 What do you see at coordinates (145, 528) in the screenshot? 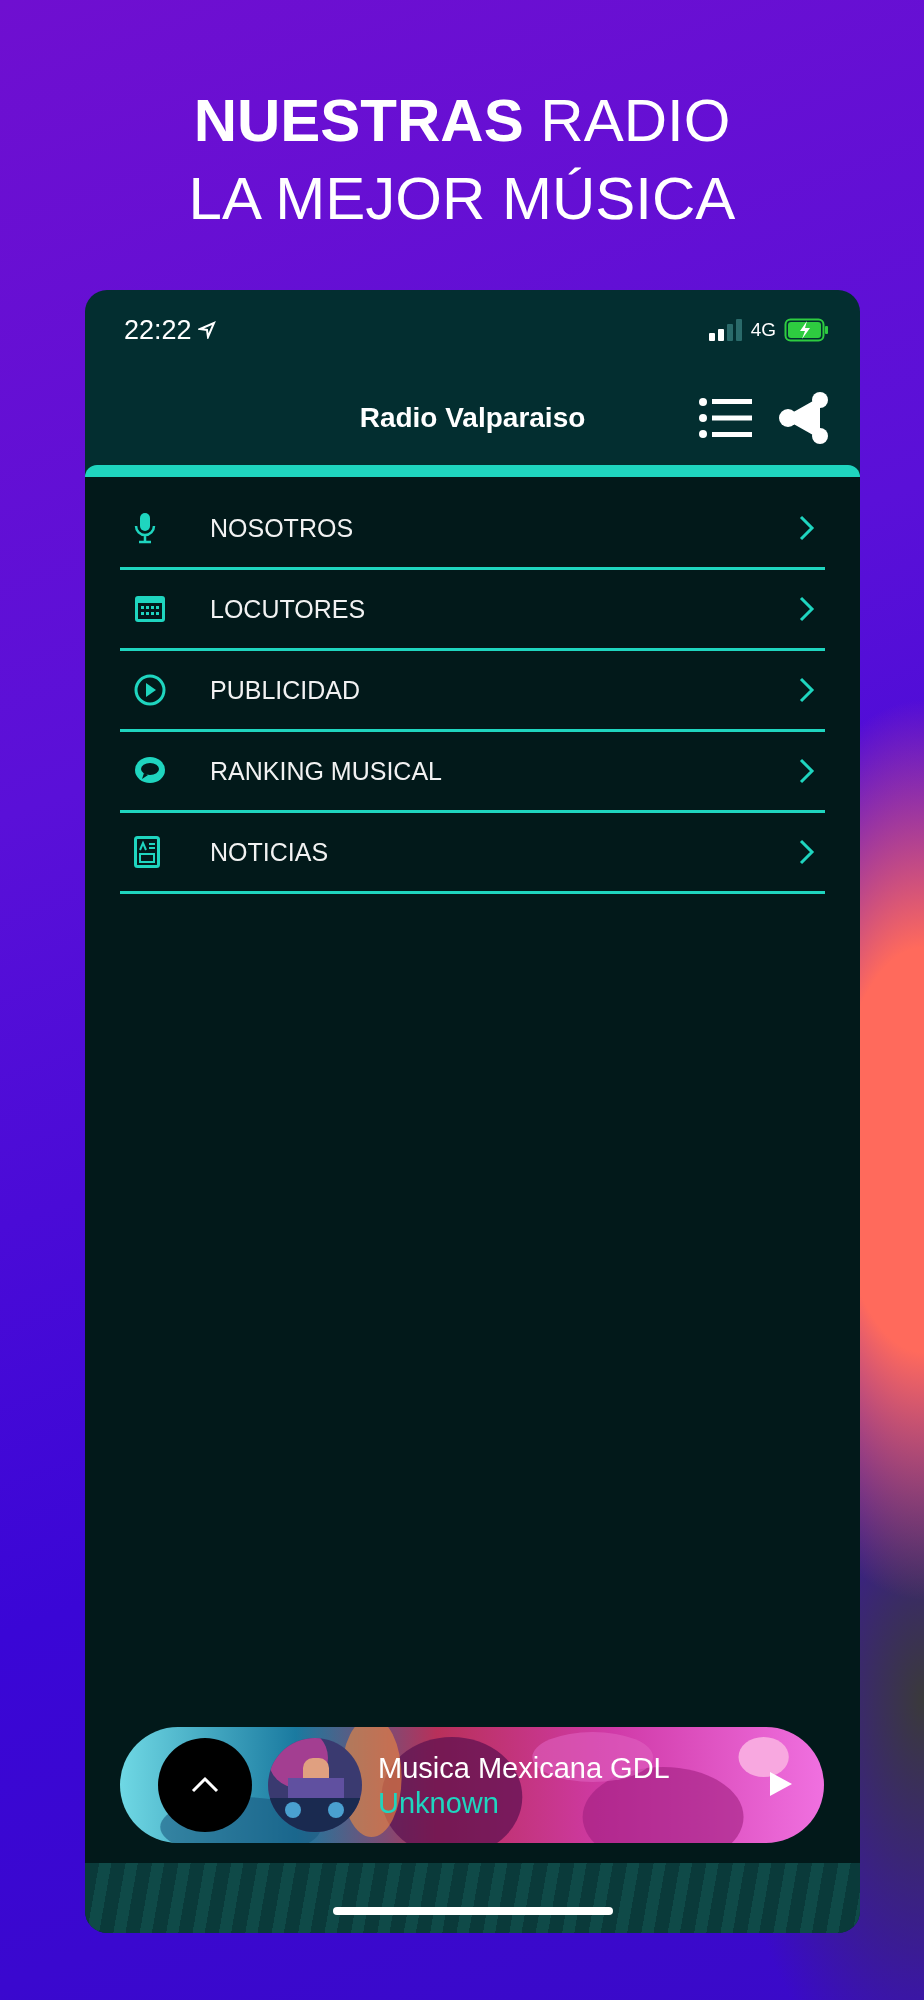
I see `microphone-icon` at bounding box center [145, 528].